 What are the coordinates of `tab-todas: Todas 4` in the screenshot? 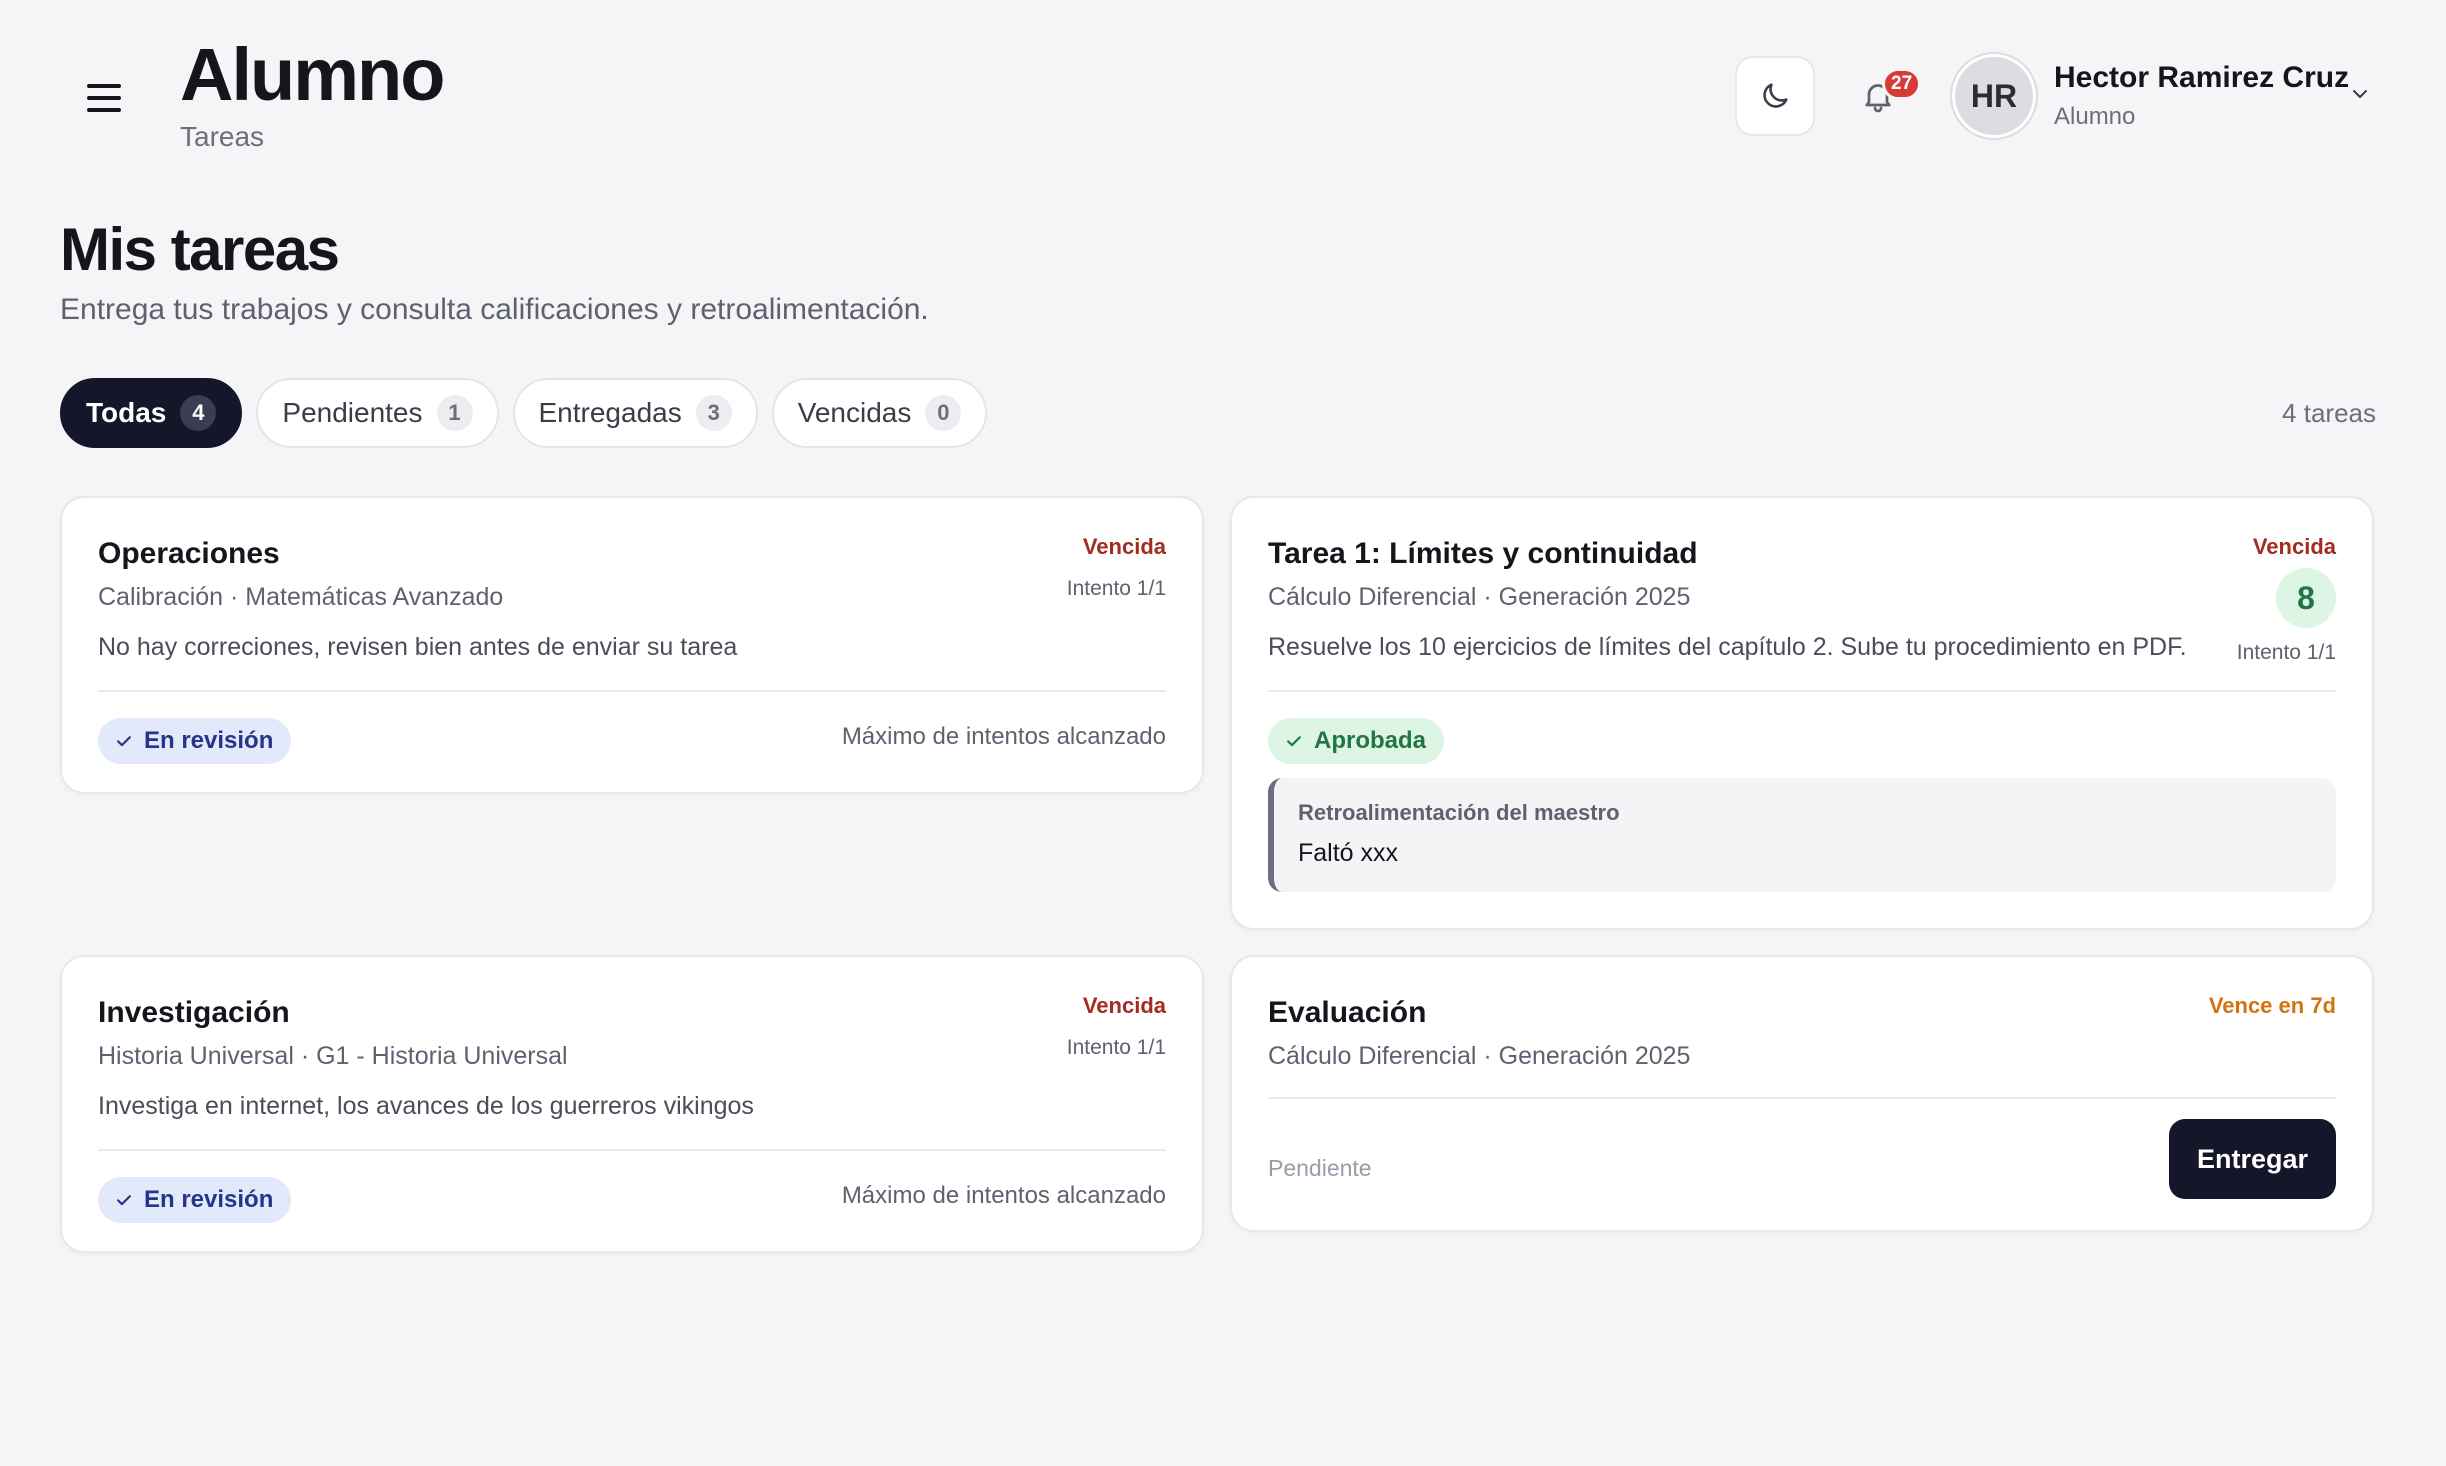 It's located at (151, 413).